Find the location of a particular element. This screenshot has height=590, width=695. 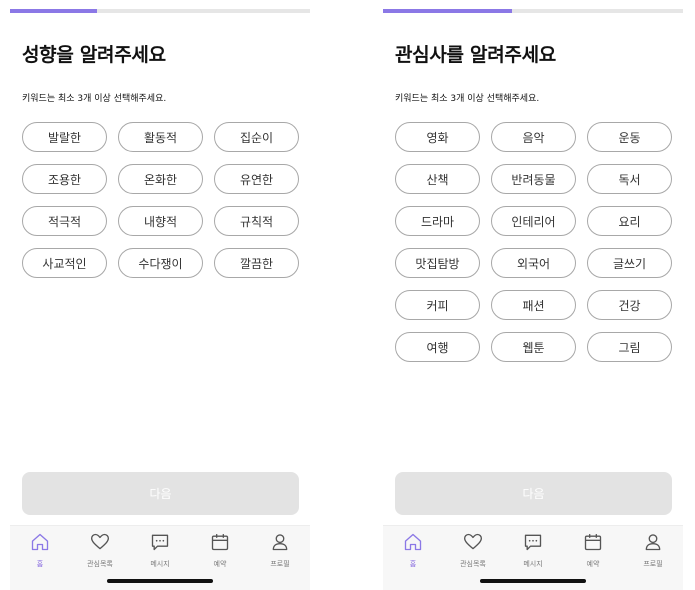

keyword-chip: 음악 is located at coordinates (533, 137).